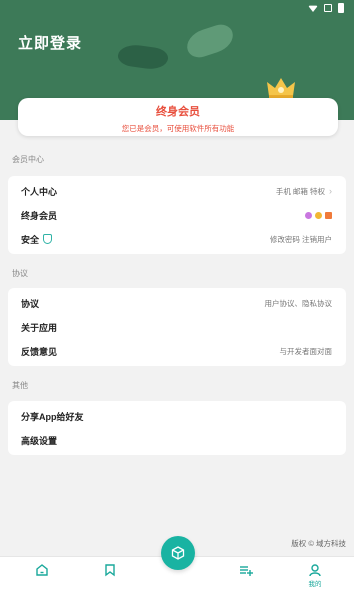 The image size is (354, 594). Describe the element at coordinates (177, 351) in the screenshot. I see `row-feedback: 反馈意见 与开发者面对面` at that location.